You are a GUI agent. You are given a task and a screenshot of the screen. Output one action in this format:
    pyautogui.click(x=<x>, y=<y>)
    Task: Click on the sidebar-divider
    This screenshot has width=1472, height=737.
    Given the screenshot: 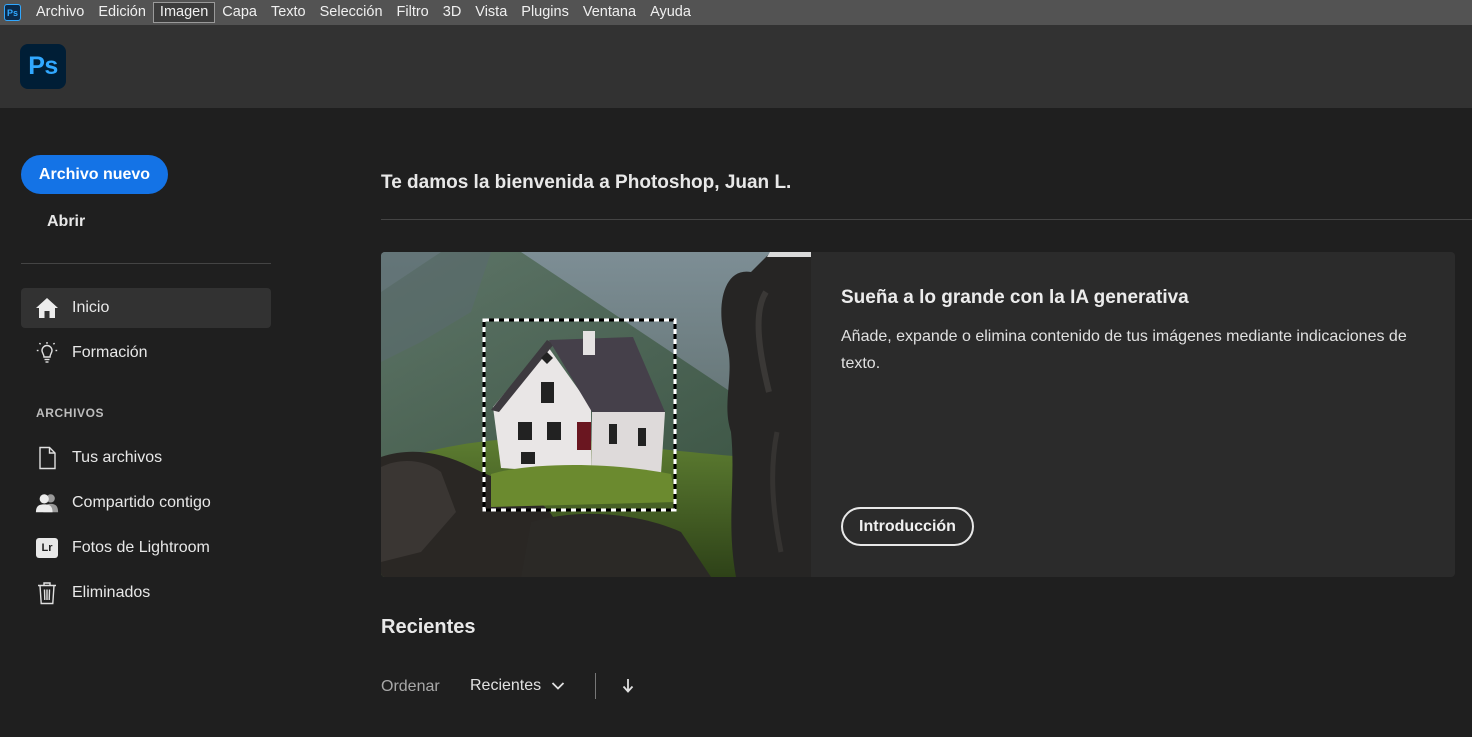 What is the action you would take?
    pyautogui.click(x=146, y=263)
    